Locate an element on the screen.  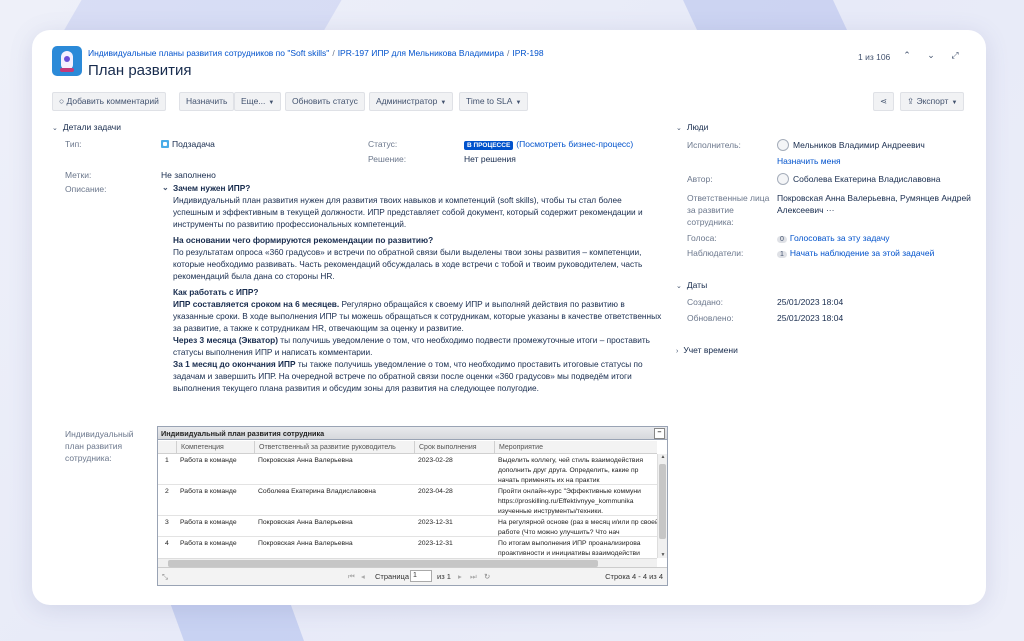
created-value: 25/01/2023 18:04 is located at coordinates (810, 302).